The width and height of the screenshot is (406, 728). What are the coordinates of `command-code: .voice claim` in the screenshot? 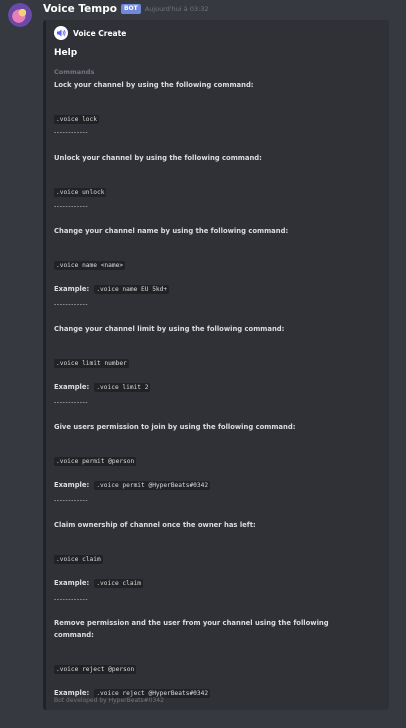 It's located at (78, 559).